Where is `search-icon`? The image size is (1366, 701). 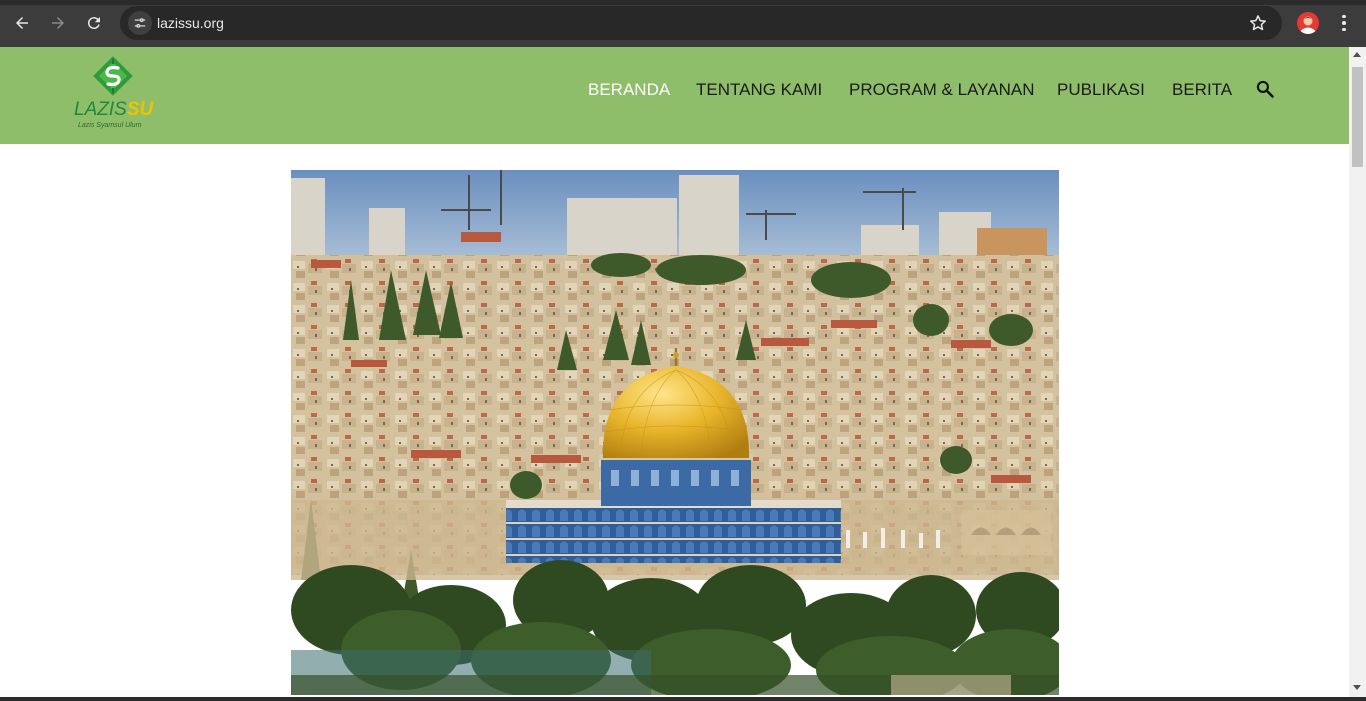 search-icon is located at coordinates (1265, 89).